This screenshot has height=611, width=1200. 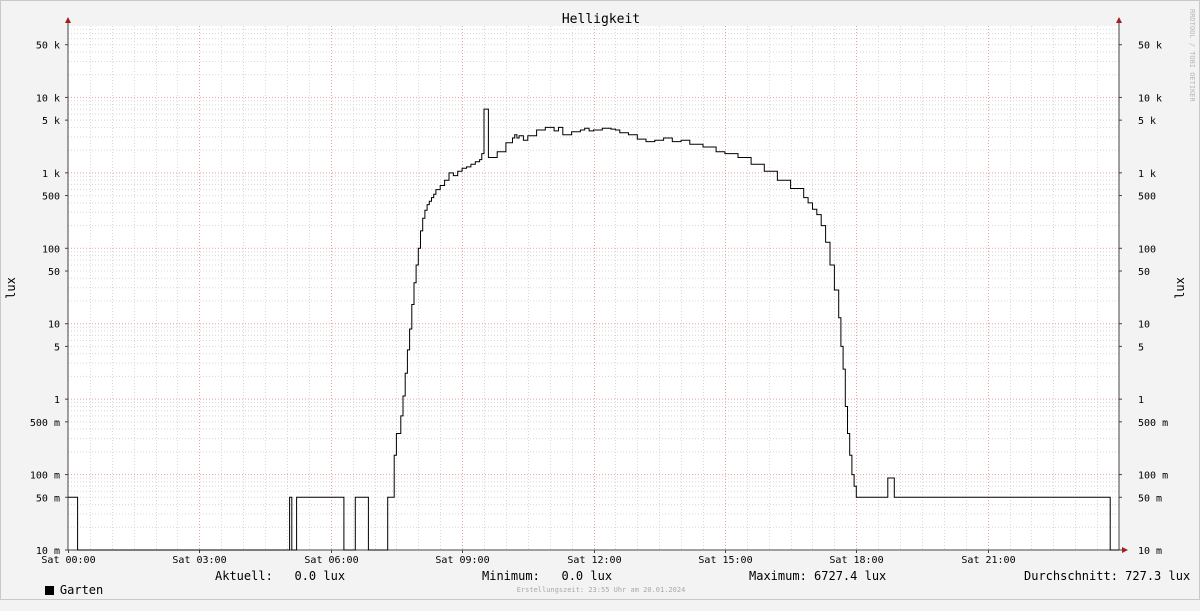 What do you see at coordinates (1147, 121) in the screenshot?
I see `y-tick-label-right: 5 k` at bounding box center [1147, 121].